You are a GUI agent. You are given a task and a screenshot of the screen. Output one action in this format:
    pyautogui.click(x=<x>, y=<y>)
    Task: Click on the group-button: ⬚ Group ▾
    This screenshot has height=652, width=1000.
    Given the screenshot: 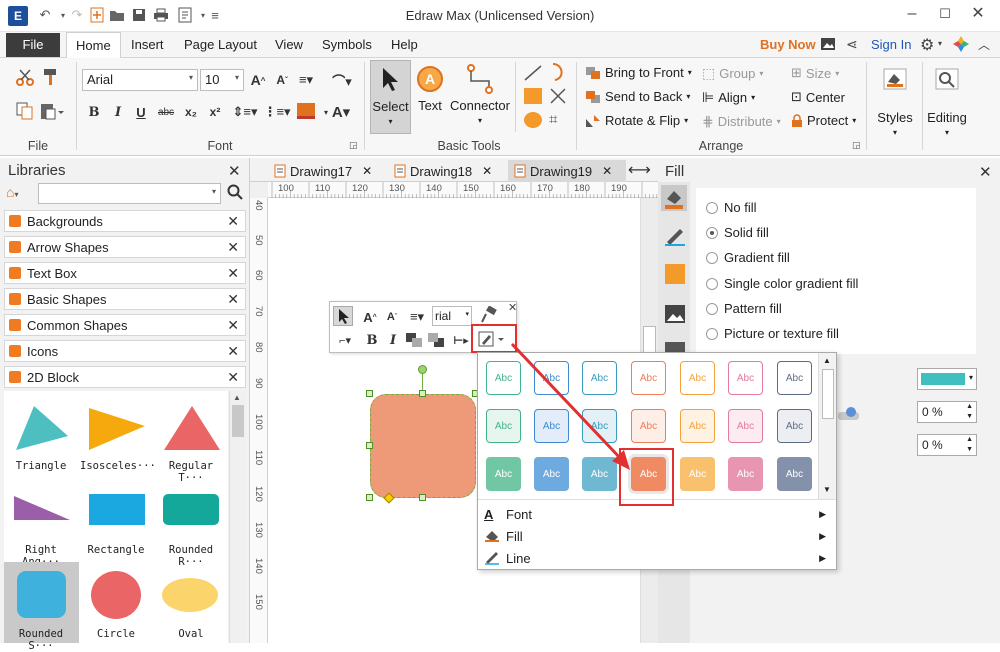 What is the action you would take?
    pyautogui.click(x=732, y=73)
    